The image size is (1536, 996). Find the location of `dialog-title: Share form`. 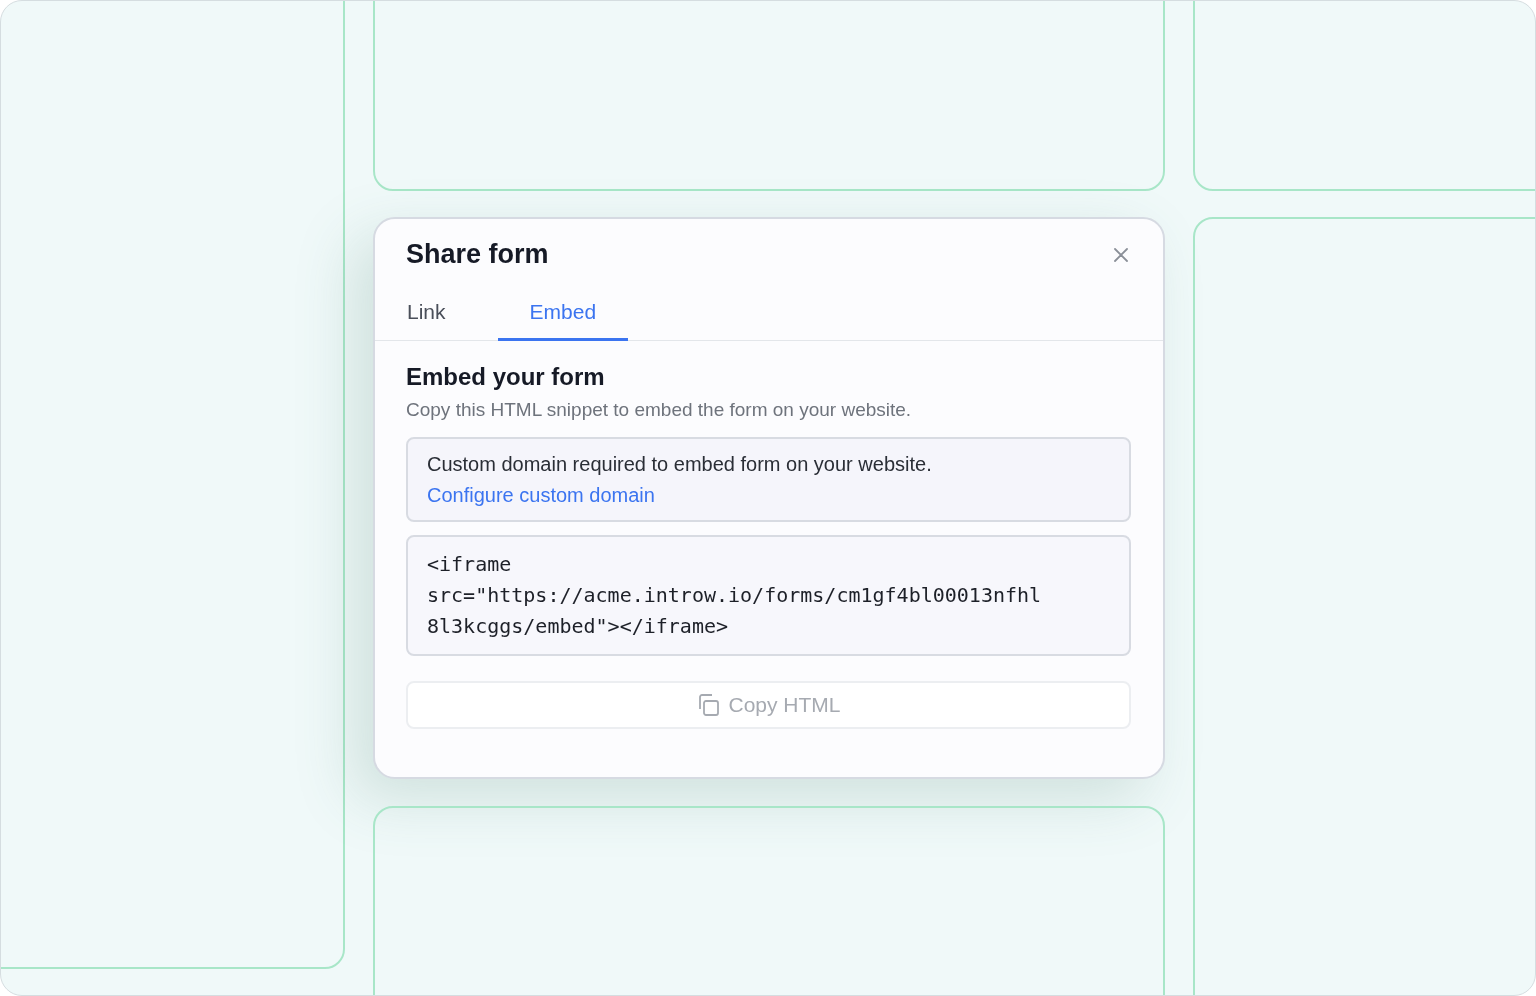

dialog-title: Share form is located at coordinates (477, 254).